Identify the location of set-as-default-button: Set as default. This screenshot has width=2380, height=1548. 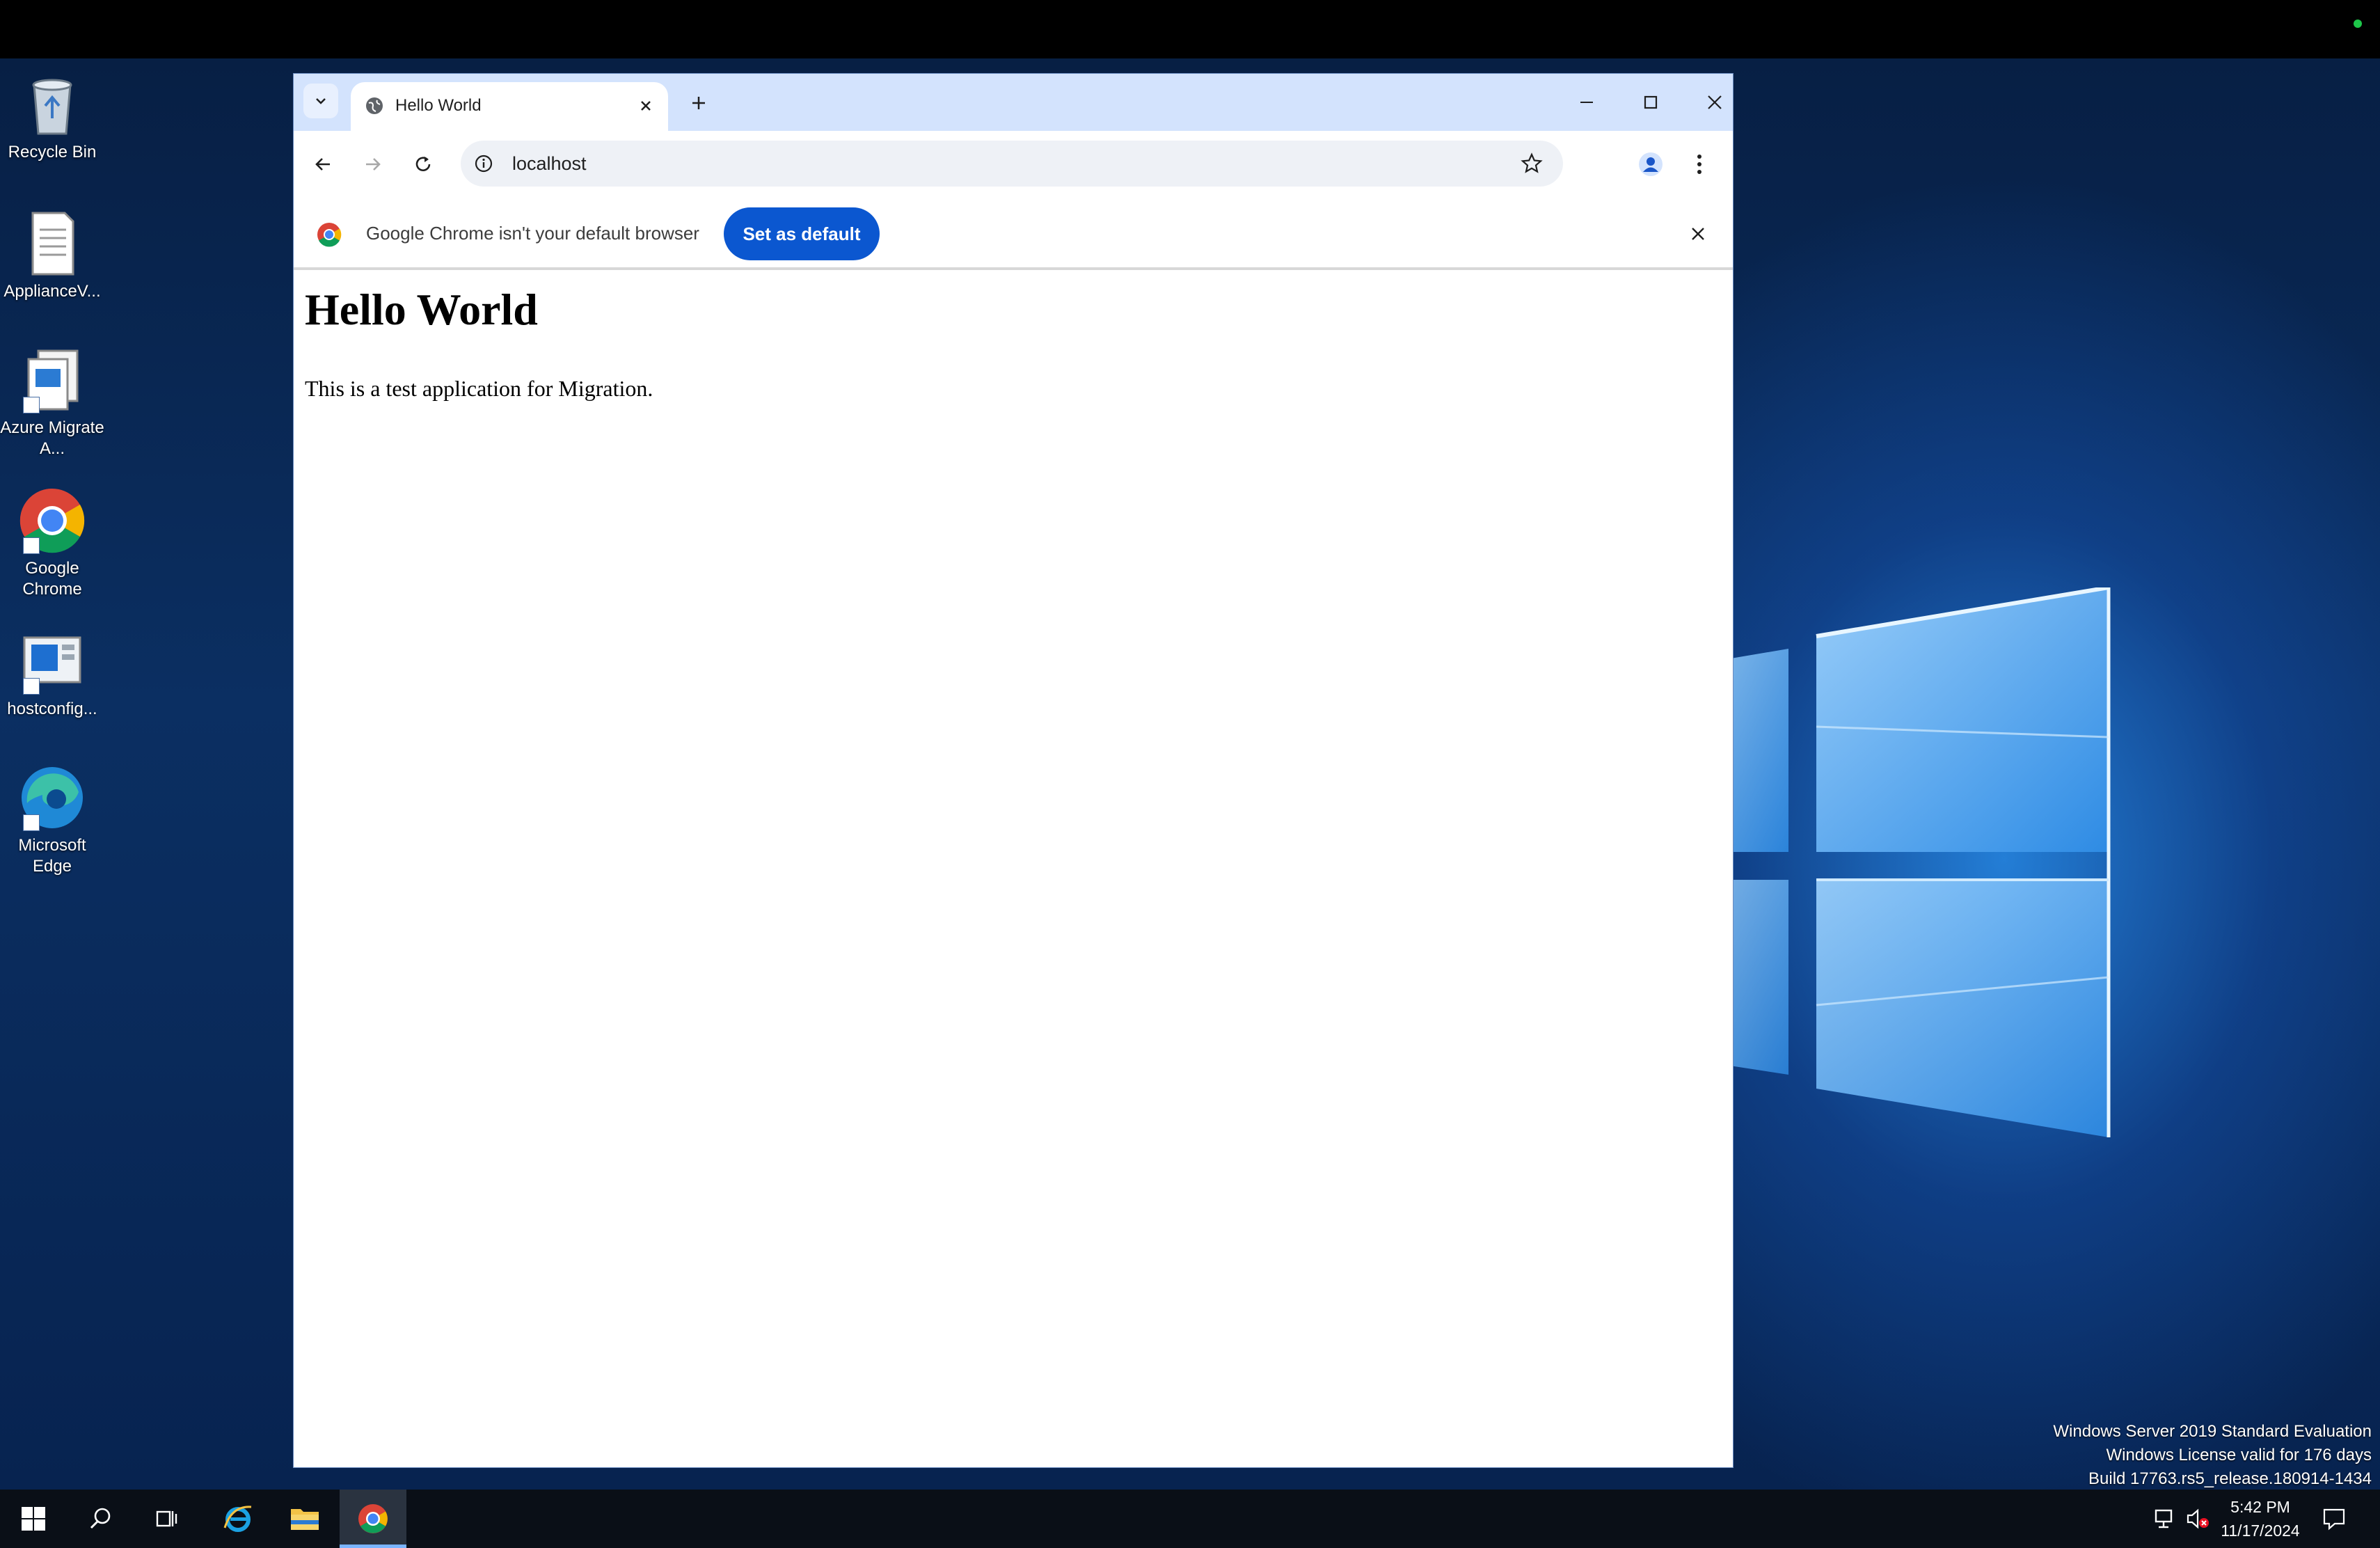
(802, 233).